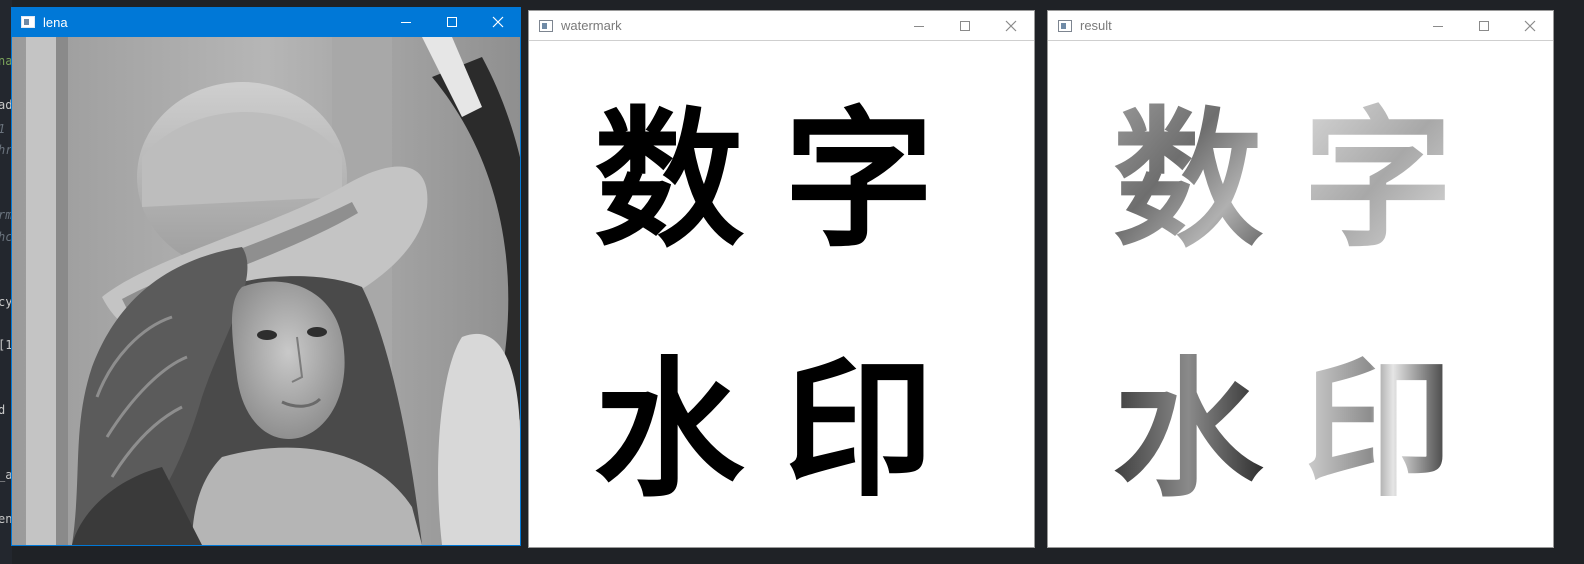 The height and width of the screenshot is (564, 1584). What do you see at coordinates (669, 181) in the screenshot?
I see `watermark-char: 数` at bounding box center [669, 181].